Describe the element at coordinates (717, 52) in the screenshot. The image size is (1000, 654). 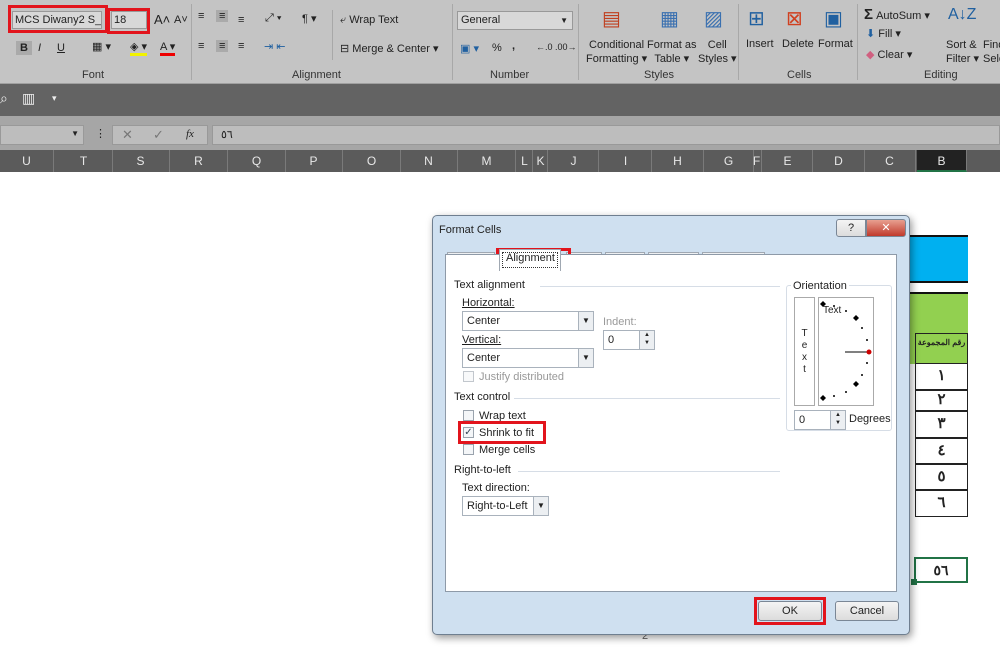
I see `cell-styles-button: Cell Styles ▾` at that location.